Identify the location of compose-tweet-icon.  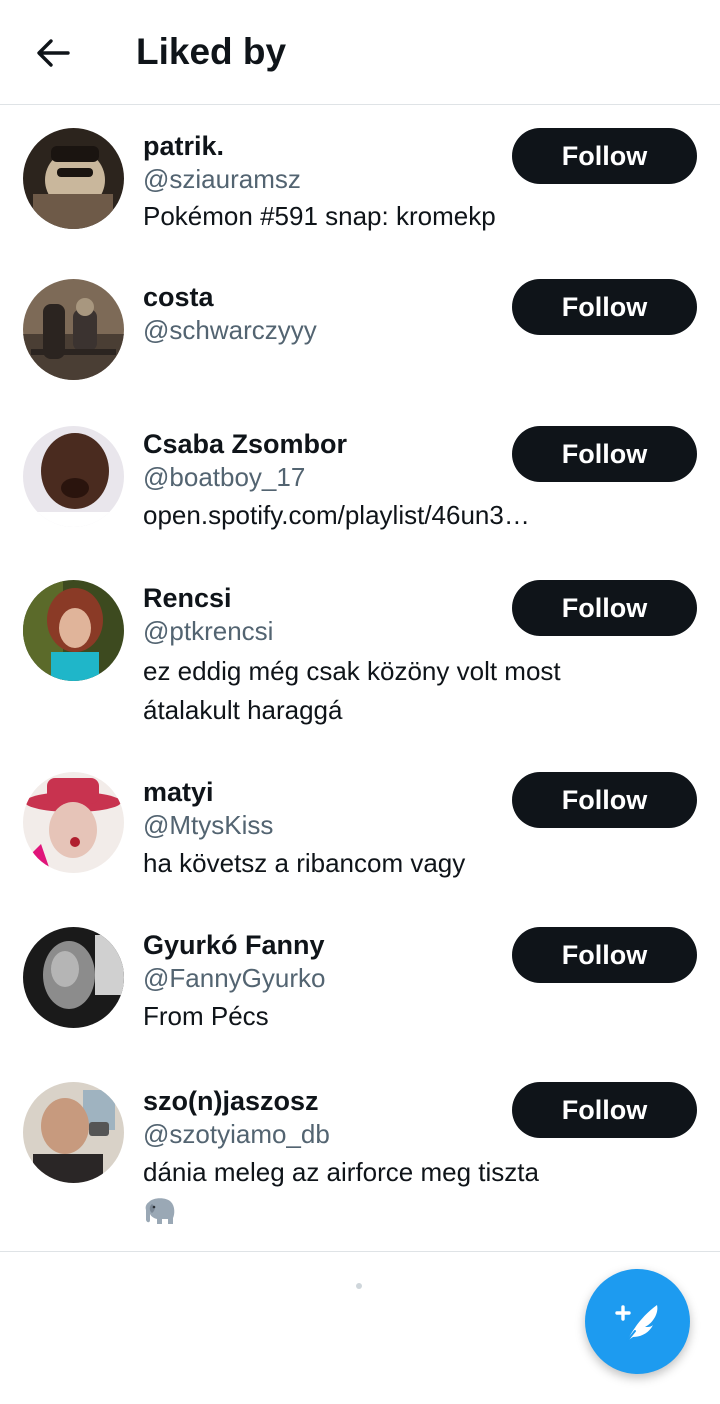
(635, 1323).